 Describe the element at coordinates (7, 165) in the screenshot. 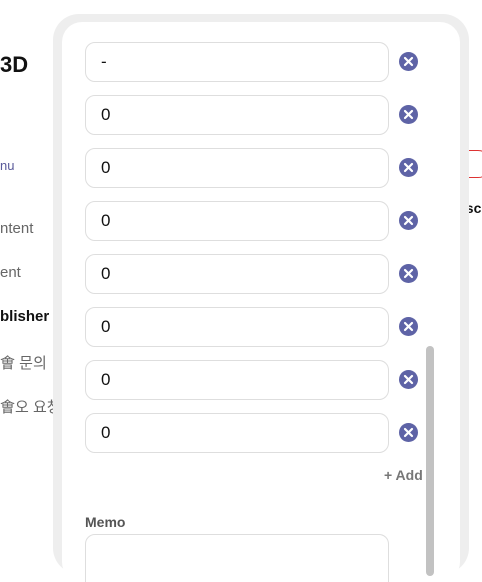

I see `sidebar-menu-title: nu` at that location.